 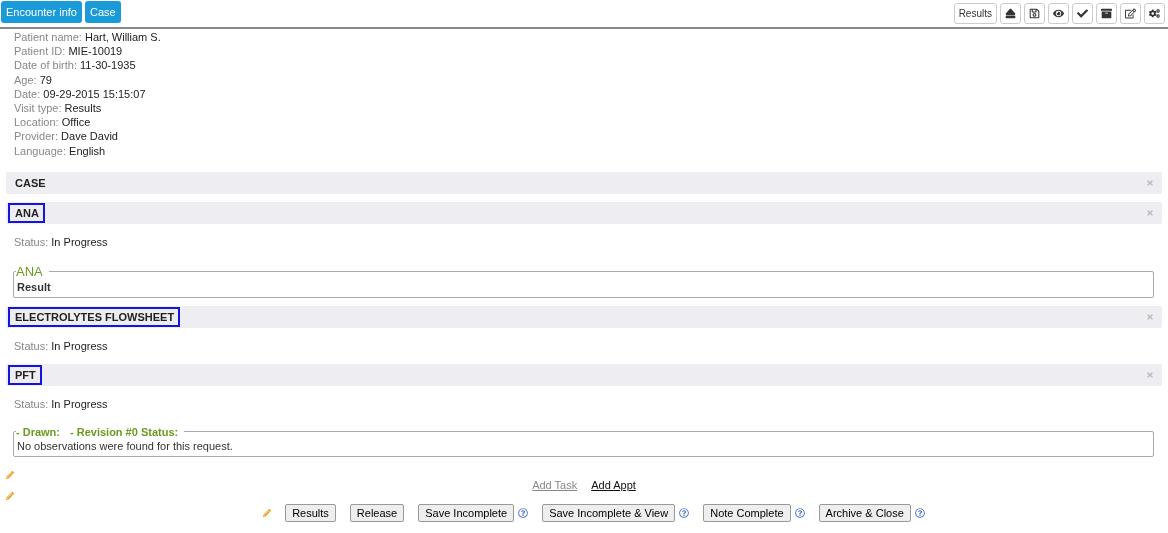 What do you see at coordinates (33, 79) in the screenshot?
I see `patient-info-line: Age: 79` at bounding box center [33, 79].